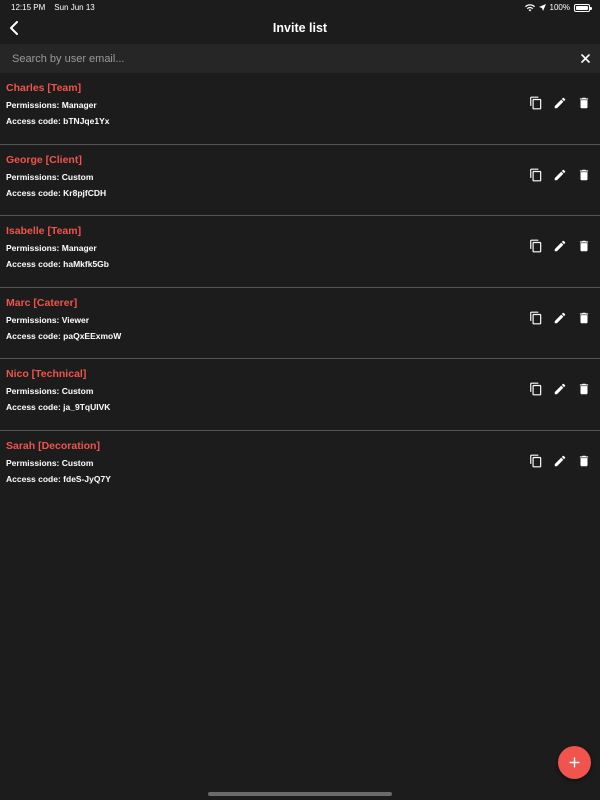 Image resolution: width=600 pixels, height=800 pixels. Describe the element at coordinates (58, 121) in the screenshot. I see `invite-access-code: Access code: bTNJqe1Yx` at that location.